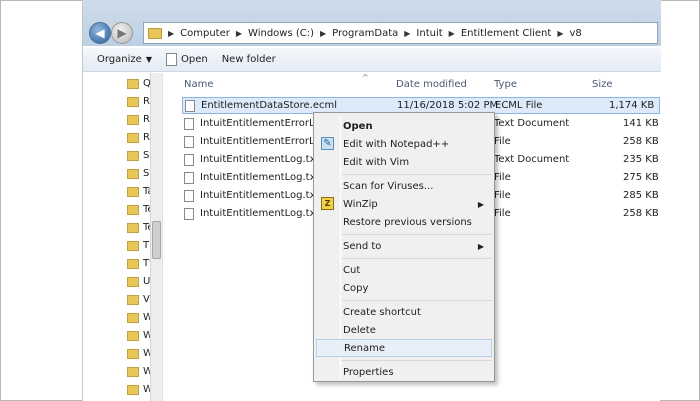  I want to click on menu-item-label: Cut, so click(352, 270).